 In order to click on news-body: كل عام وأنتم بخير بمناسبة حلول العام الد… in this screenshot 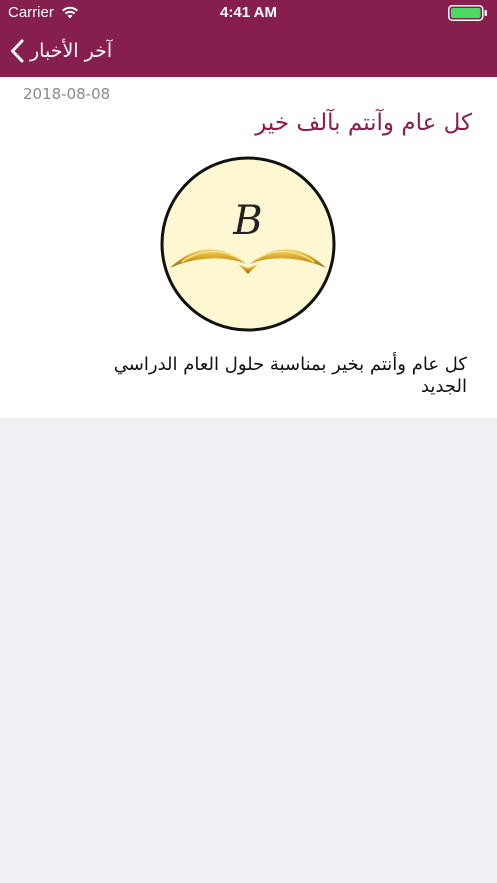, I will do `click(290, 375)`.